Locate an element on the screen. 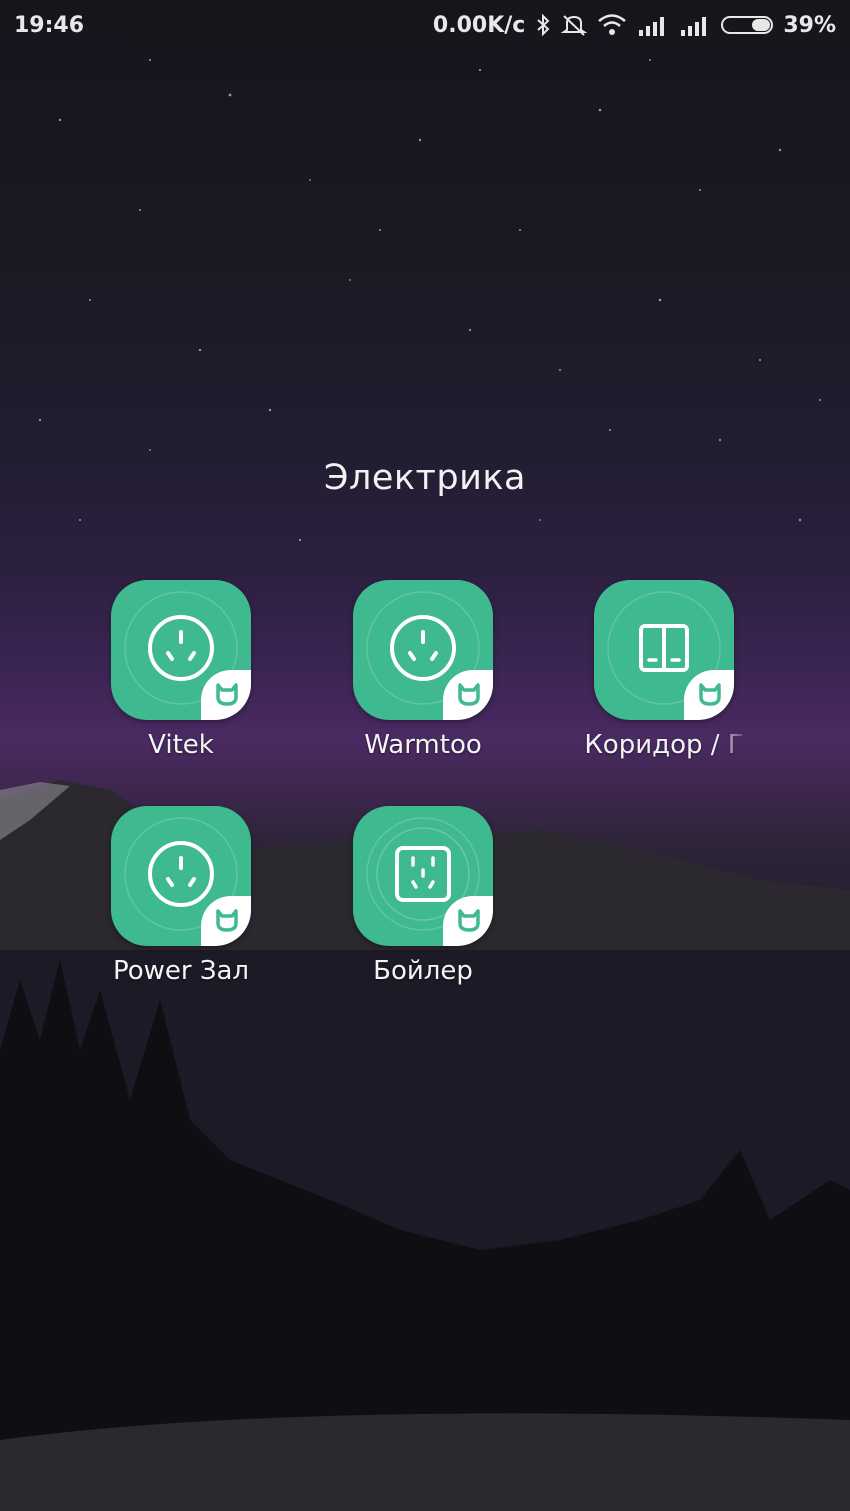 Image resolution: width=850 pixels, height=1511 pixels. app-vitek: Vitek is located at coordinates (181, 670).